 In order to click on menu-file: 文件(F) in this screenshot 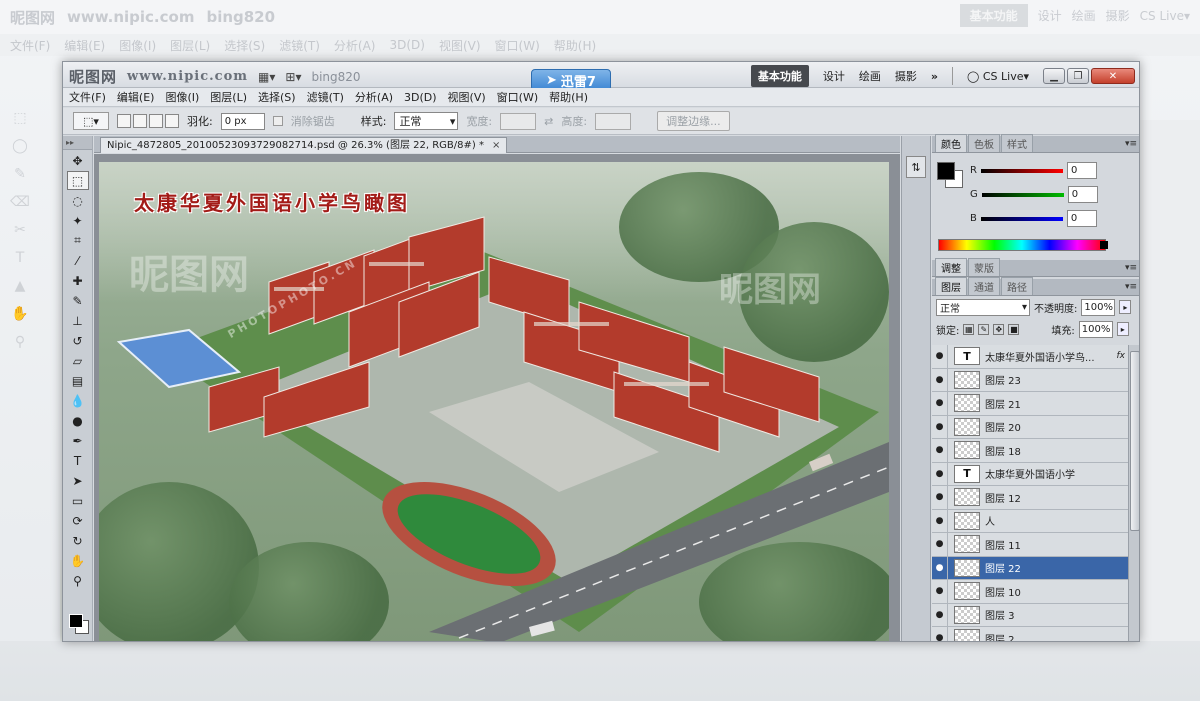, I will do `click(87, 97)`.